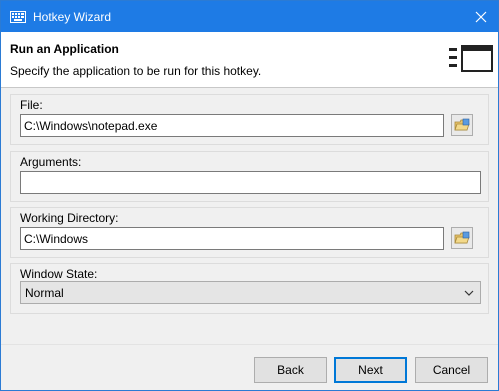  Describe the element at coordinates (471, 59) in the screenshot. I see `window-list-icon` at that location.